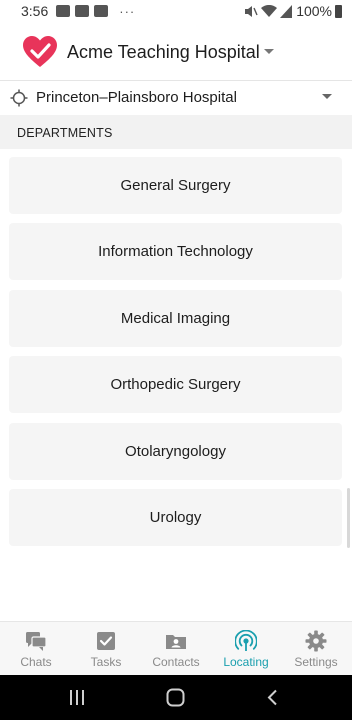 This screenshot has height=720, width=352. I want to click on contacts-icon, so click(176, 642).